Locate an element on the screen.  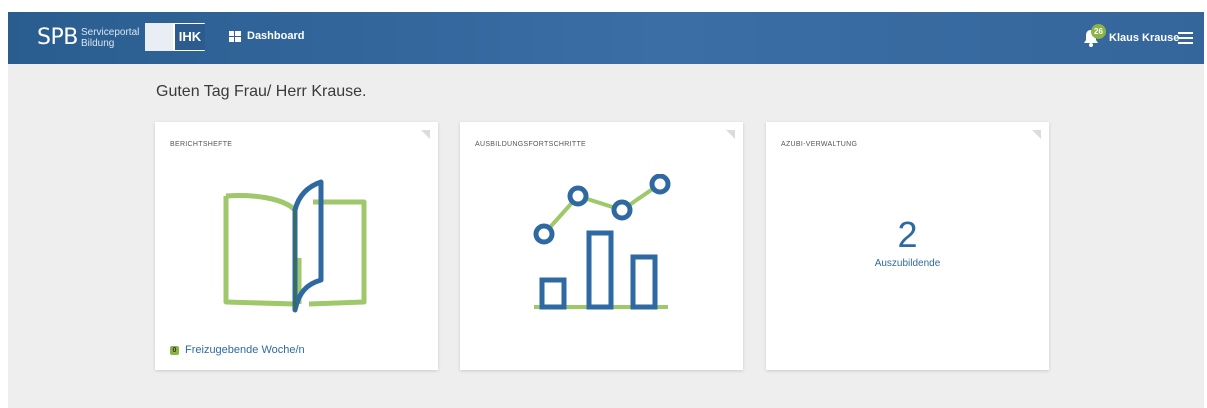
nav-dashboard-label: Dashboard is located at coordinates (276, 36).